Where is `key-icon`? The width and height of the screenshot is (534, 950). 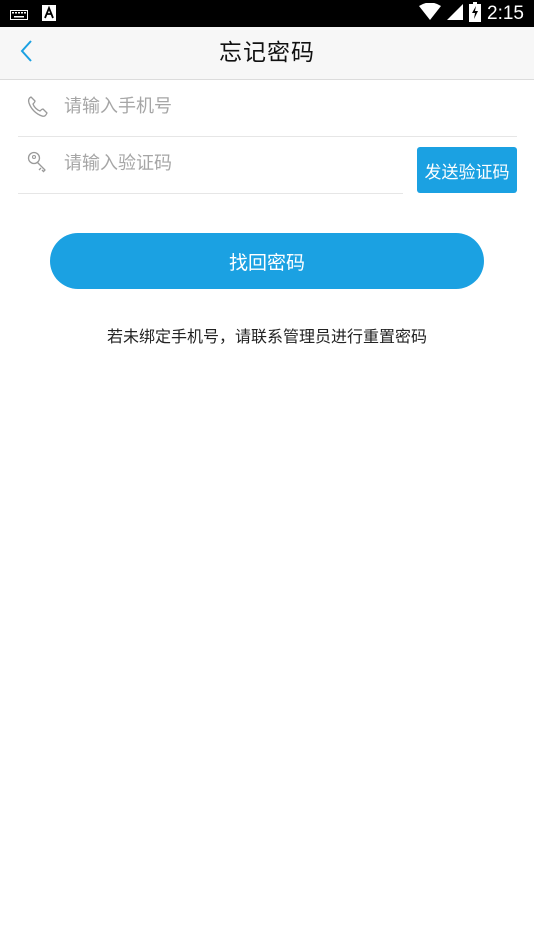 key-icon is located at coordinates (37, 163).